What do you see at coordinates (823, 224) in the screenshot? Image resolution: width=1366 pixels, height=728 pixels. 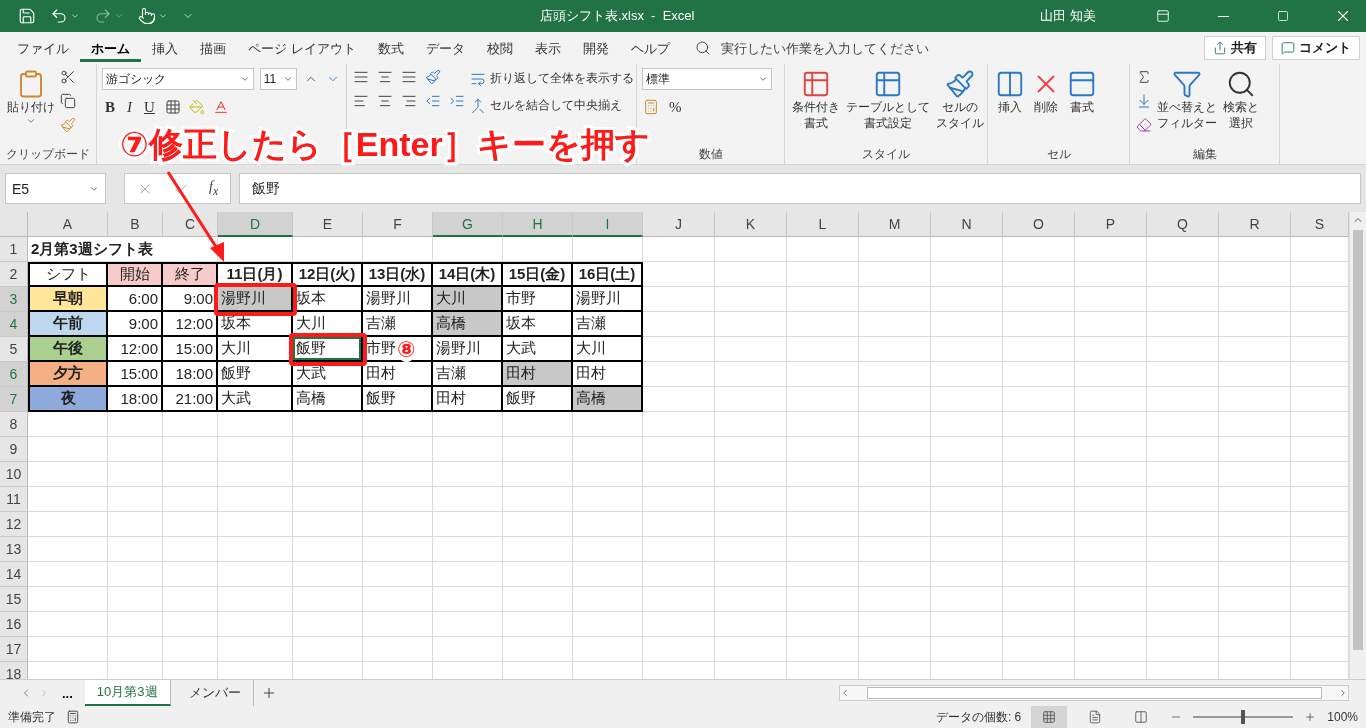 I see `column-header: L` at bounding box center [823, 224].